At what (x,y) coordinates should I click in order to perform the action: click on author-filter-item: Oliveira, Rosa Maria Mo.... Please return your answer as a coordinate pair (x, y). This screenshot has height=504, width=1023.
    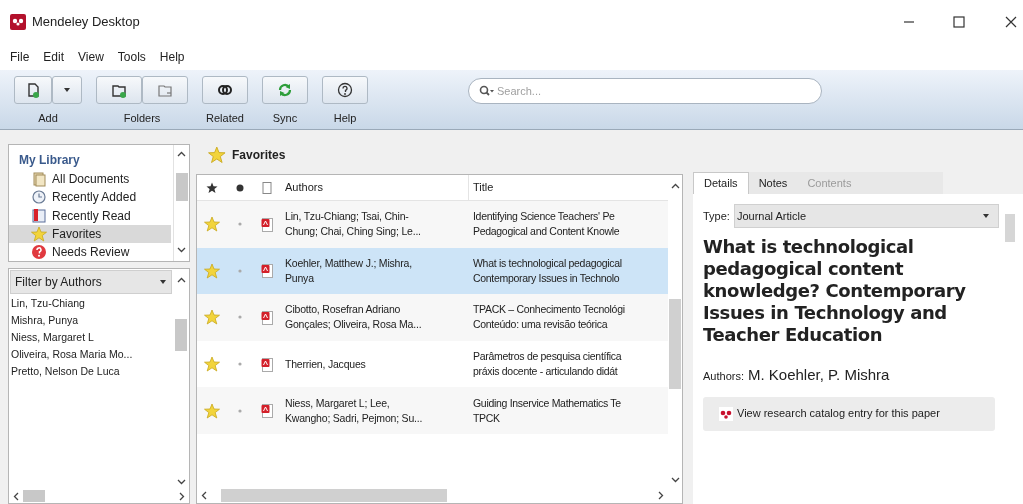
    Looking at the image, I should click on (91, 354).